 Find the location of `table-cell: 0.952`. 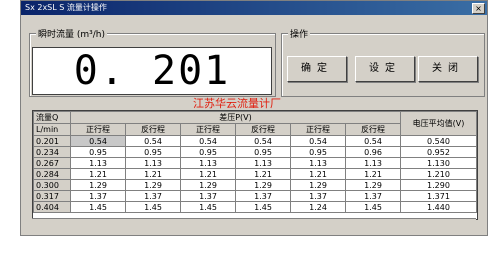

table-cell: 0.952 is located at coordinates (438, 152).